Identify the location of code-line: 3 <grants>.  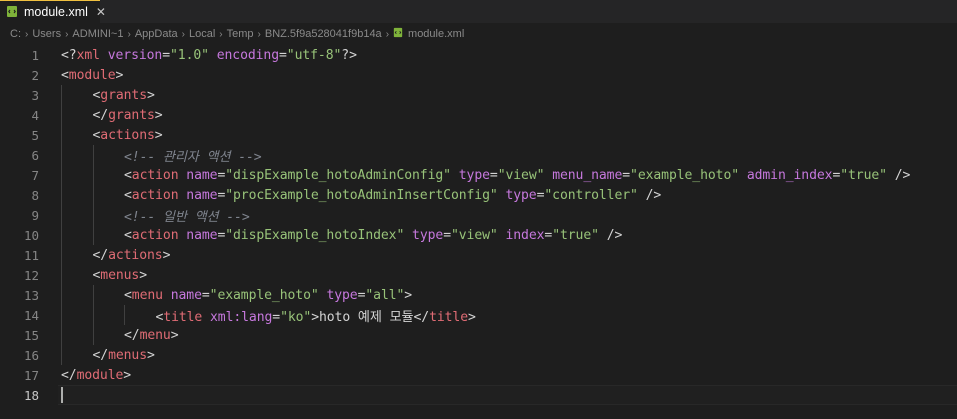
(478, 95).